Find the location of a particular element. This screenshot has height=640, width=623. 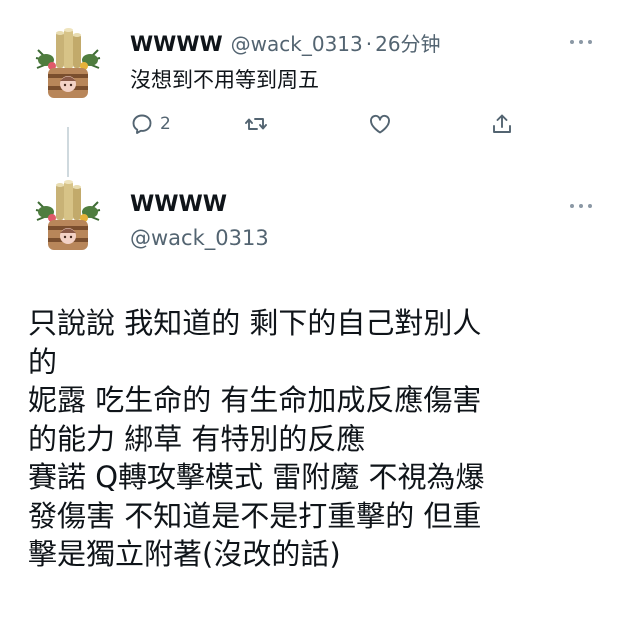

retweet-button is located at coordinates (256, 124).